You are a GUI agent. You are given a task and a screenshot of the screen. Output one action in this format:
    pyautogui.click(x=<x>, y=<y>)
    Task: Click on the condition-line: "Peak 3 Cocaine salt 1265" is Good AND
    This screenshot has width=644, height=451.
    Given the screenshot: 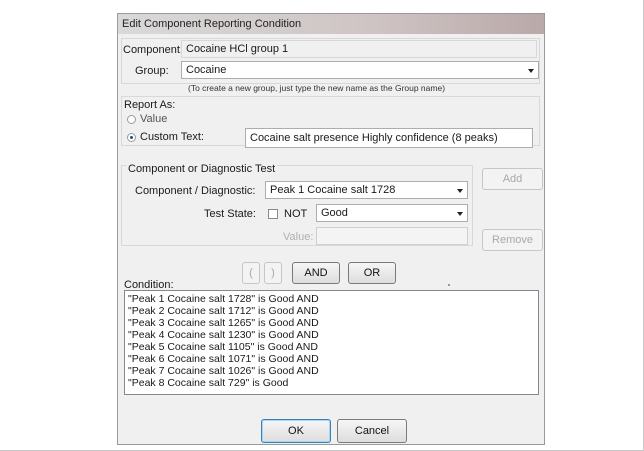 What is the action you would take?
    pyautogui.click(x=331, y=323)
    